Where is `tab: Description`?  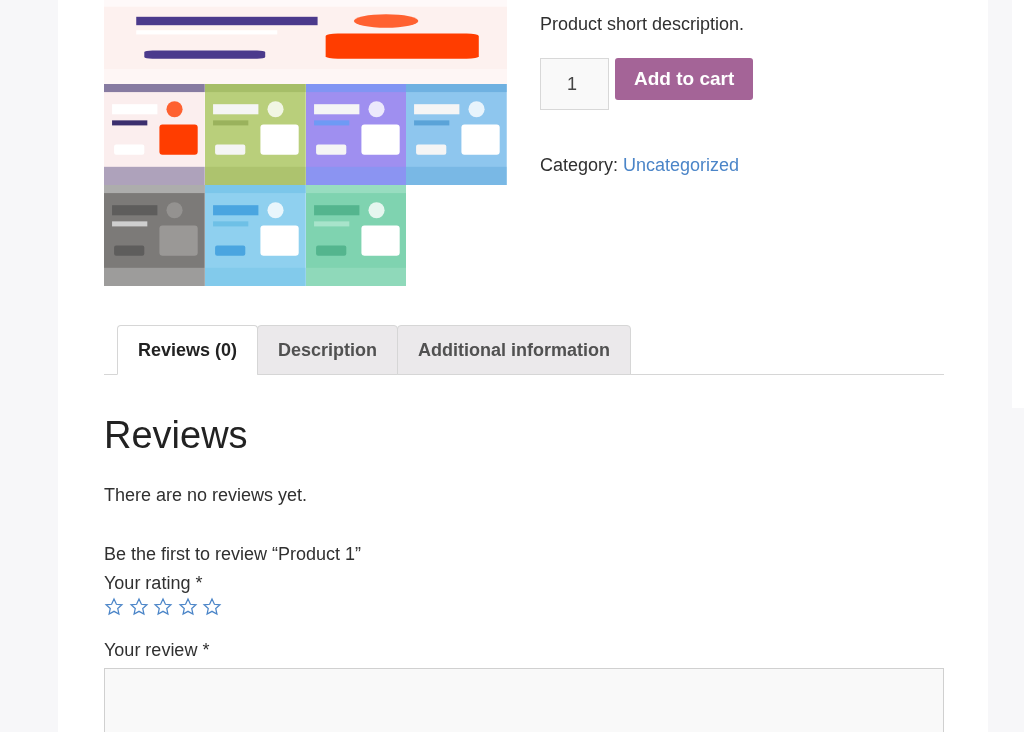
tab: Description is located at coordinates (328, 350).